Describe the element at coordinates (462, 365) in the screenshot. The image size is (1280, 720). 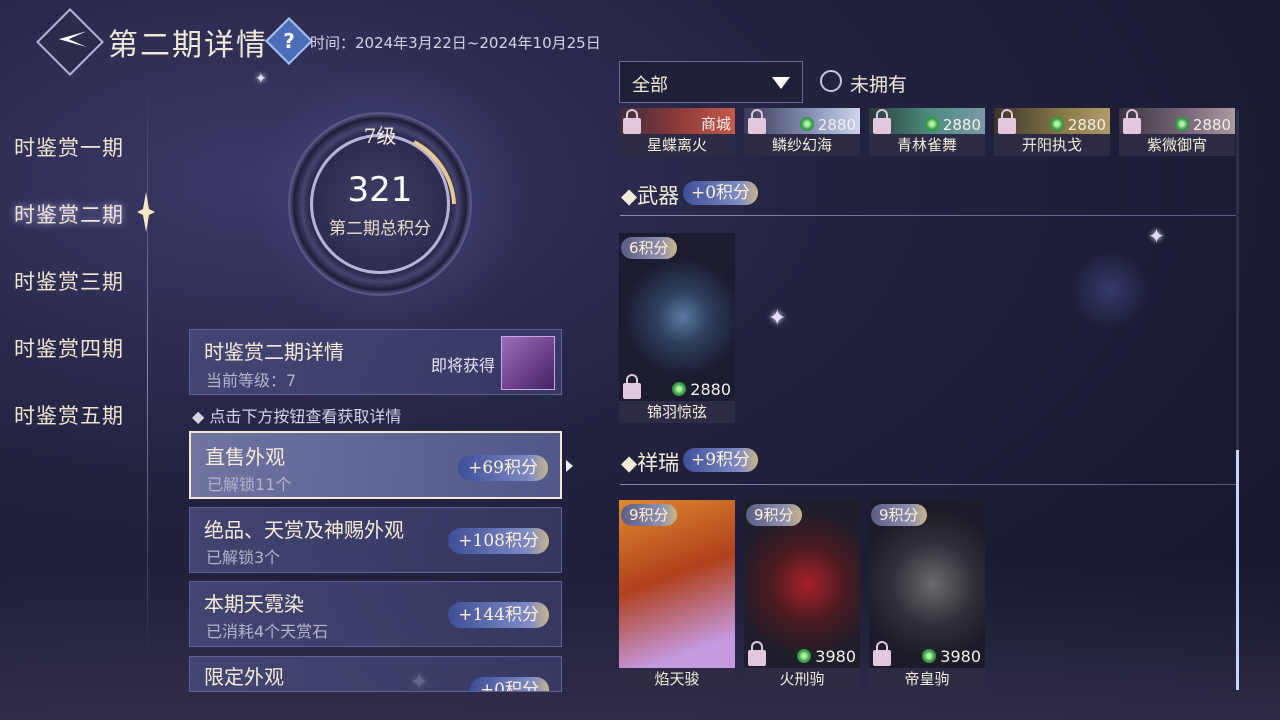
I see `upcoming-reward-label: 即将获得` at that location.